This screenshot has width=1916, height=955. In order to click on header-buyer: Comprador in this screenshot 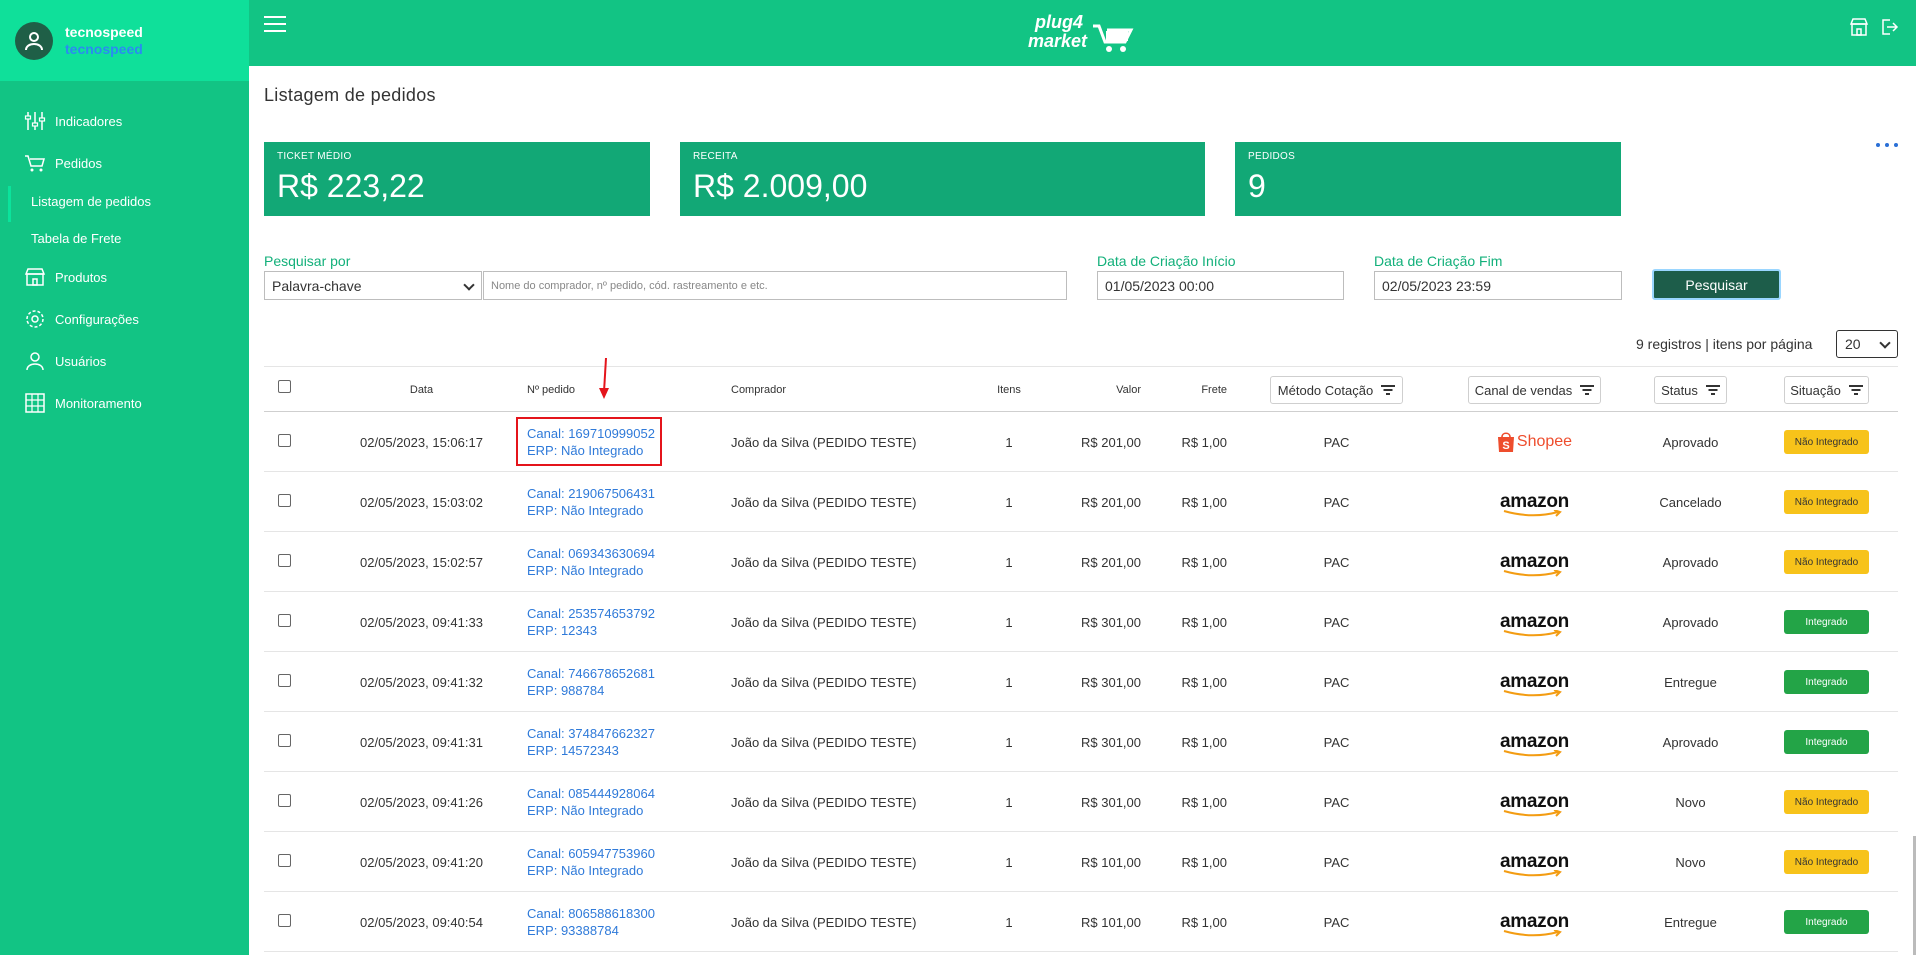, I will do `click(806, 390)`.